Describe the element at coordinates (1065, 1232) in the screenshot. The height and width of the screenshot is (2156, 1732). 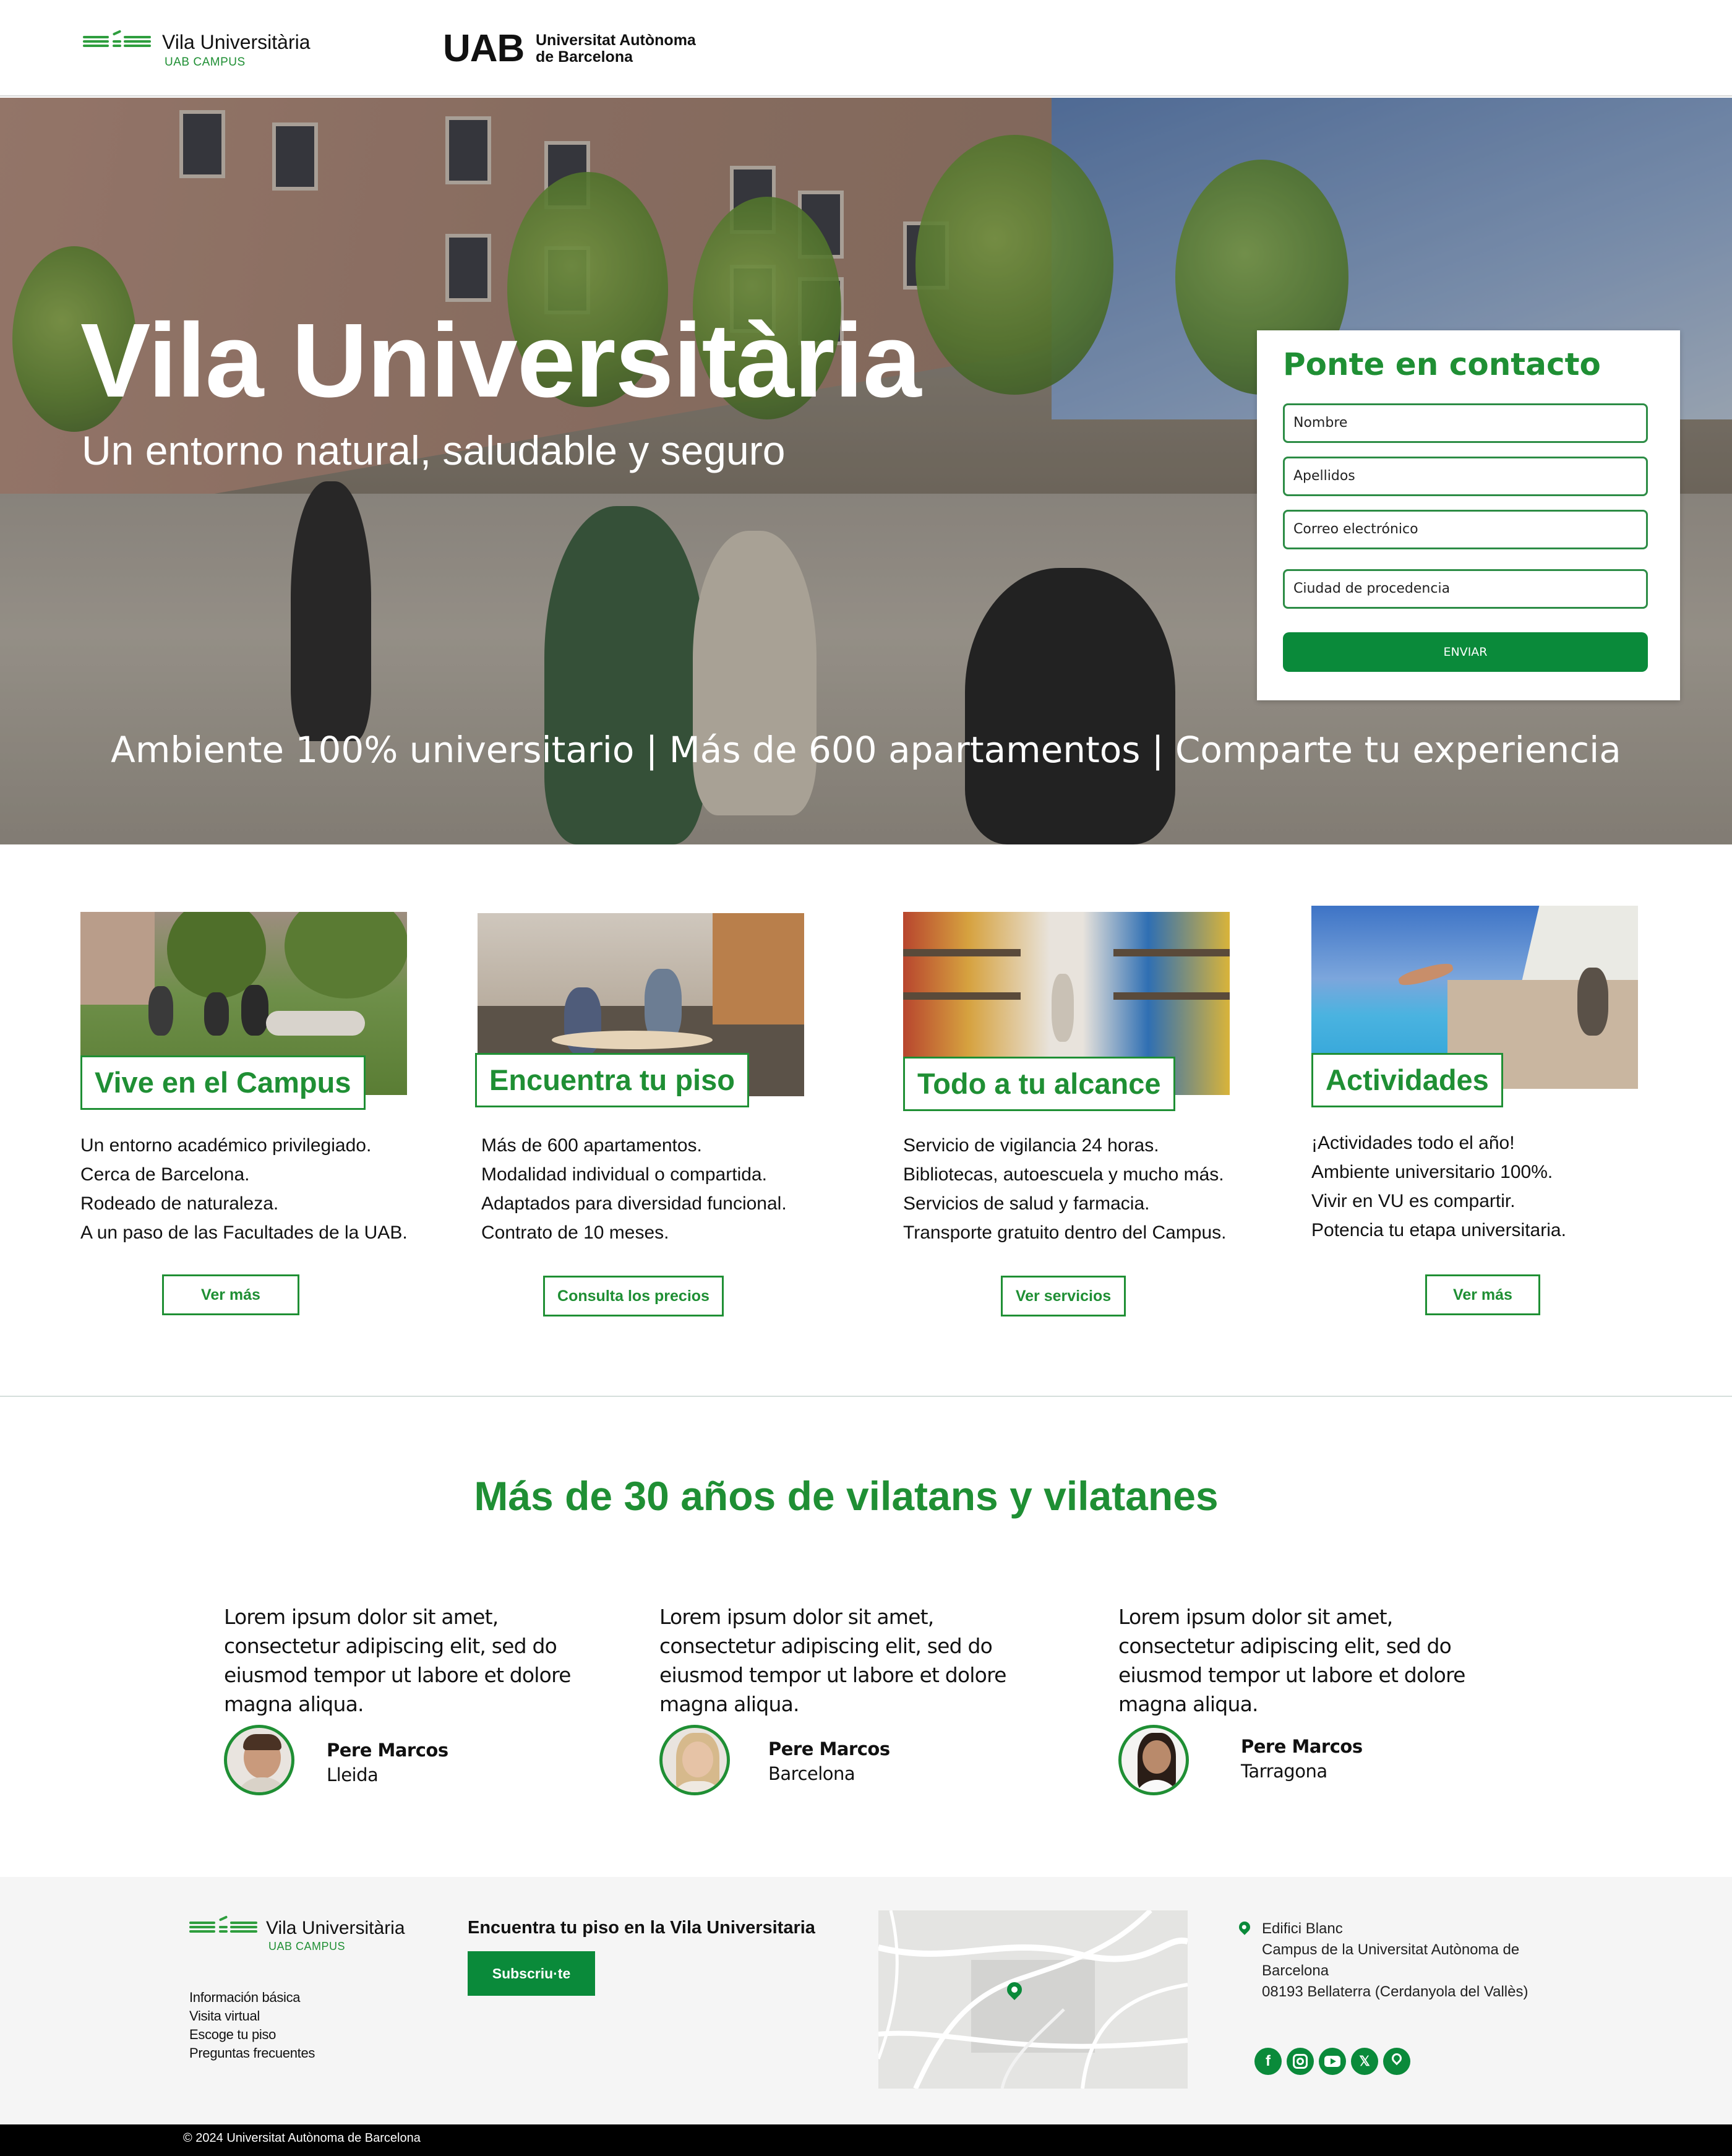
I see `feature-line: Transporte gratuito dentro del Campus.` at that location.